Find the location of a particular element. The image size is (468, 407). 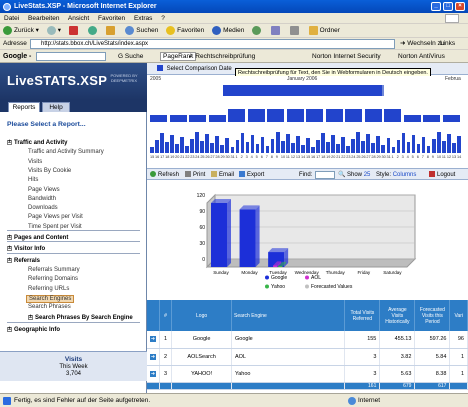

tree-item: Bandwidth is located at coordinates (42, 199).